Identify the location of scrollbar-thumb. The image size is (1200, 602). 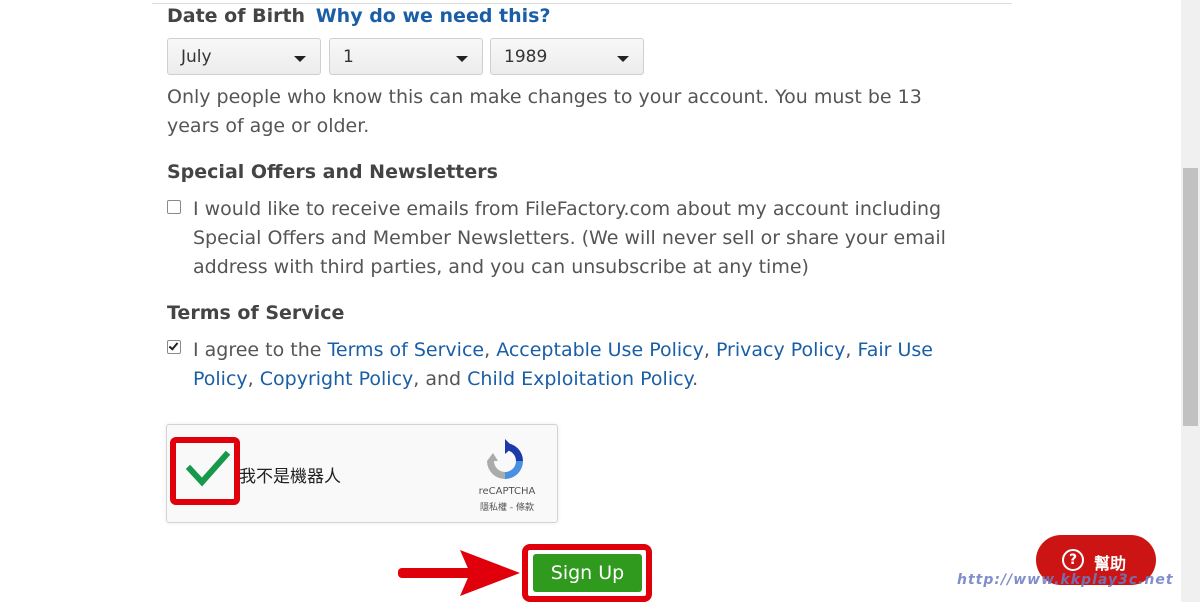
(1190, 297).